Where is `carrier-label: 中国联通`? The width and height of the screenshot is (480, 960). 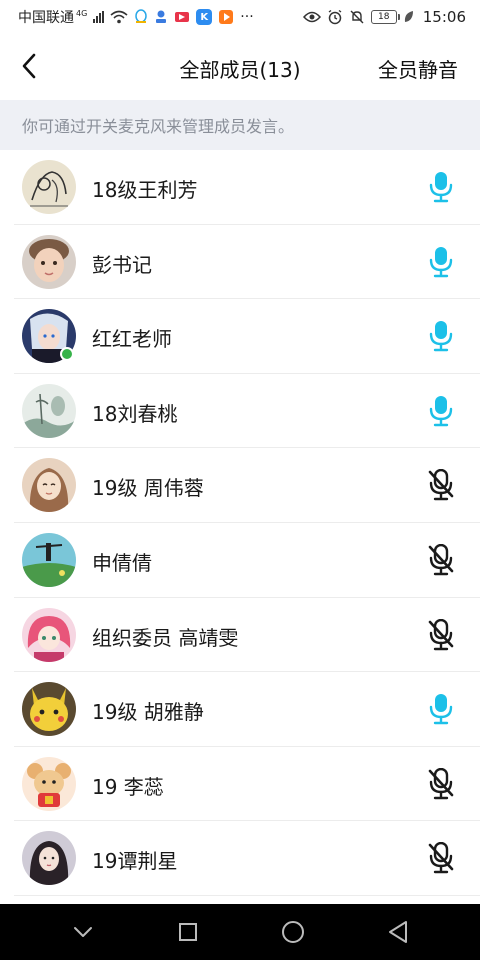 carrier-label: 中国联通 is located at coordinates (46, 18).